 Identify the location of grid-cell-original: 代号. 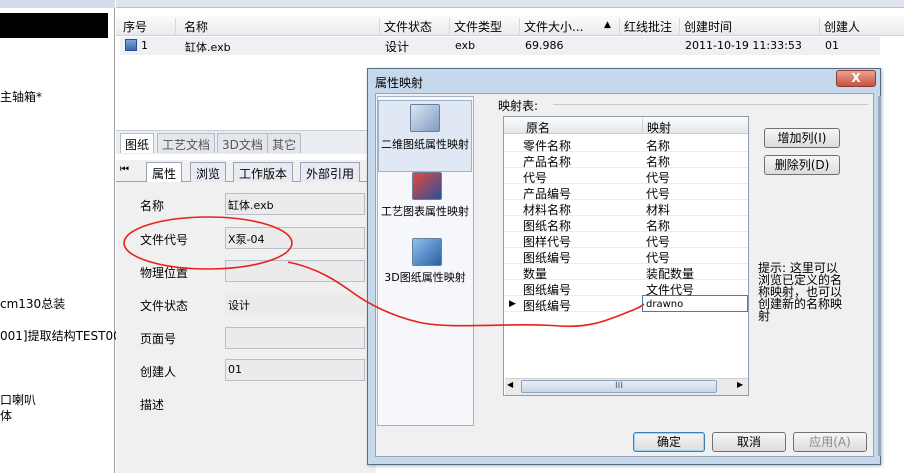
(535, 178).